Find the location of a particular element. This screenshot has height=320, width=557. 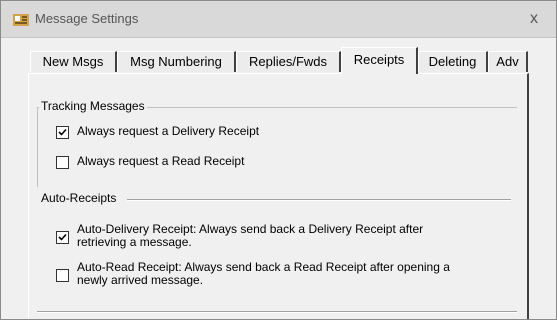

auto-delivery-checkbox is located at coordinates (62, 237).